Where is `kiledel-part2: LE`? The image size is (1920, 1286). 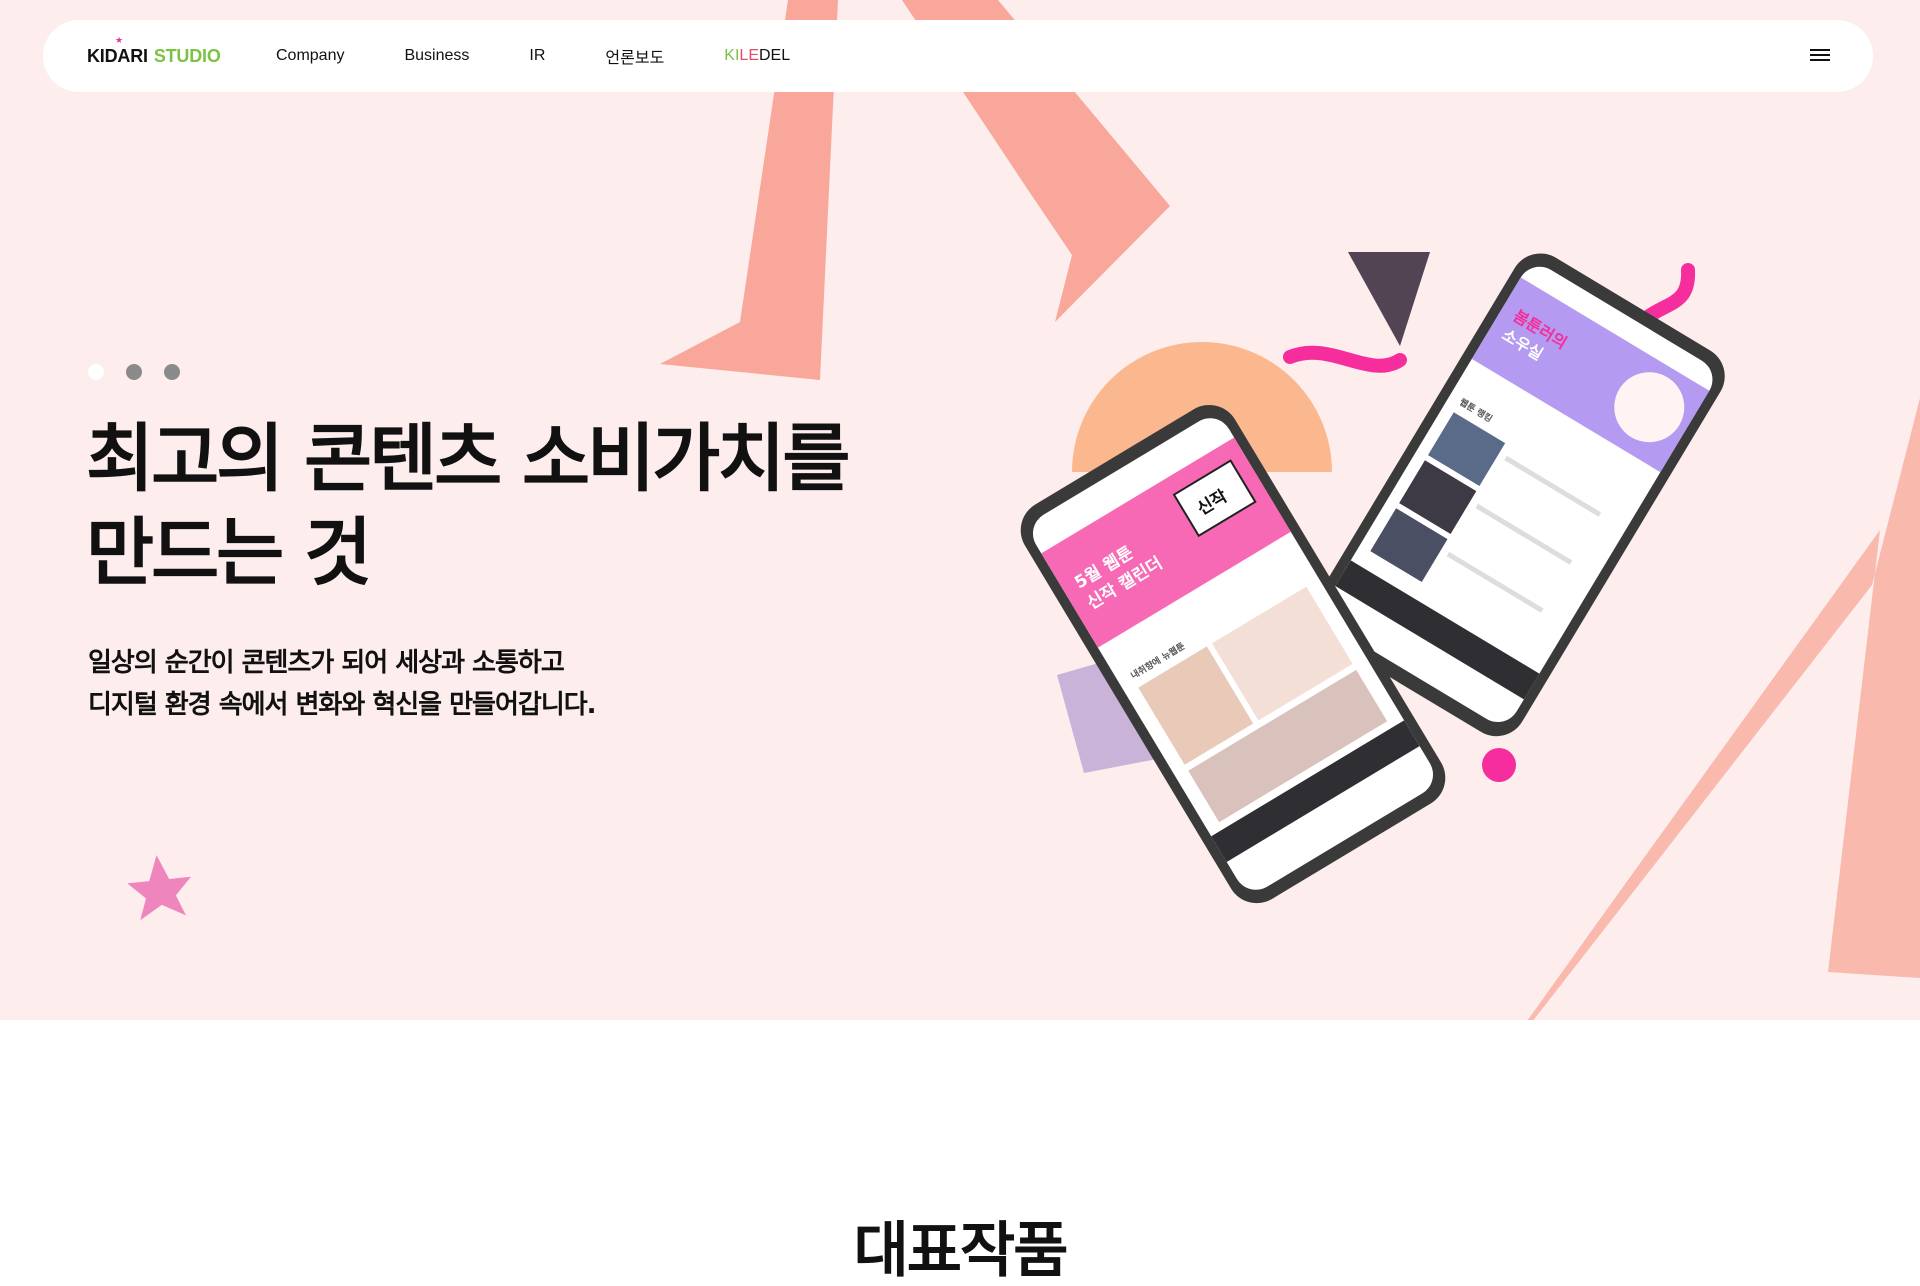
kiledel-part2: LE is located at coordinates (749, 55).